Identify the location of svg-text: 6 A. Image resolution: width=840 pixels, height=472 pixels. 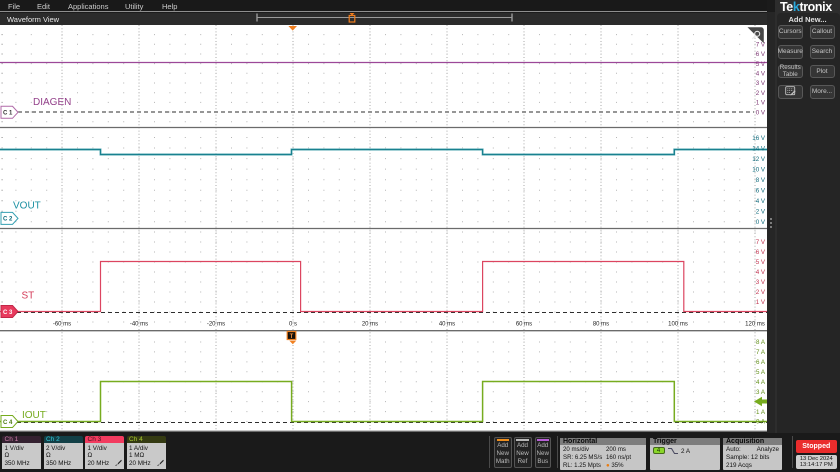
(761, 362).